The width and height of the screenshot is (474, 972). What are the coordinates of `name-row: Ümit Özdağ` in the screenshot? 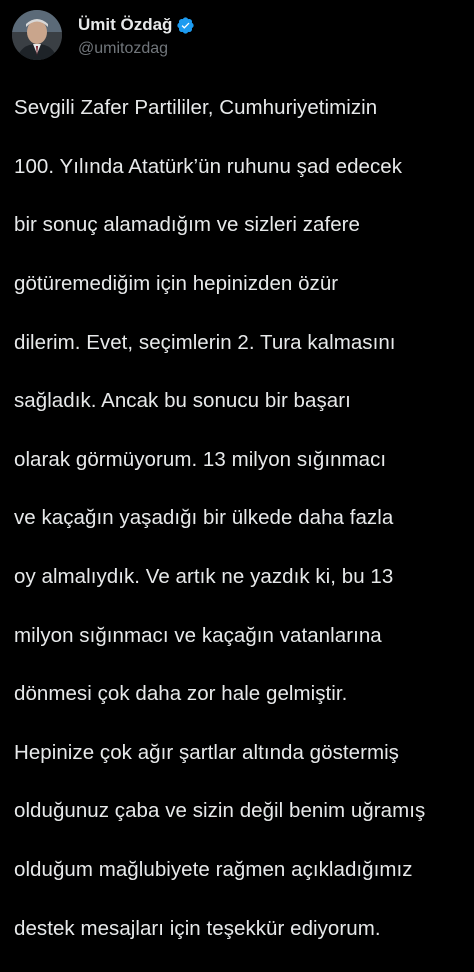 It's located at (136, 25).